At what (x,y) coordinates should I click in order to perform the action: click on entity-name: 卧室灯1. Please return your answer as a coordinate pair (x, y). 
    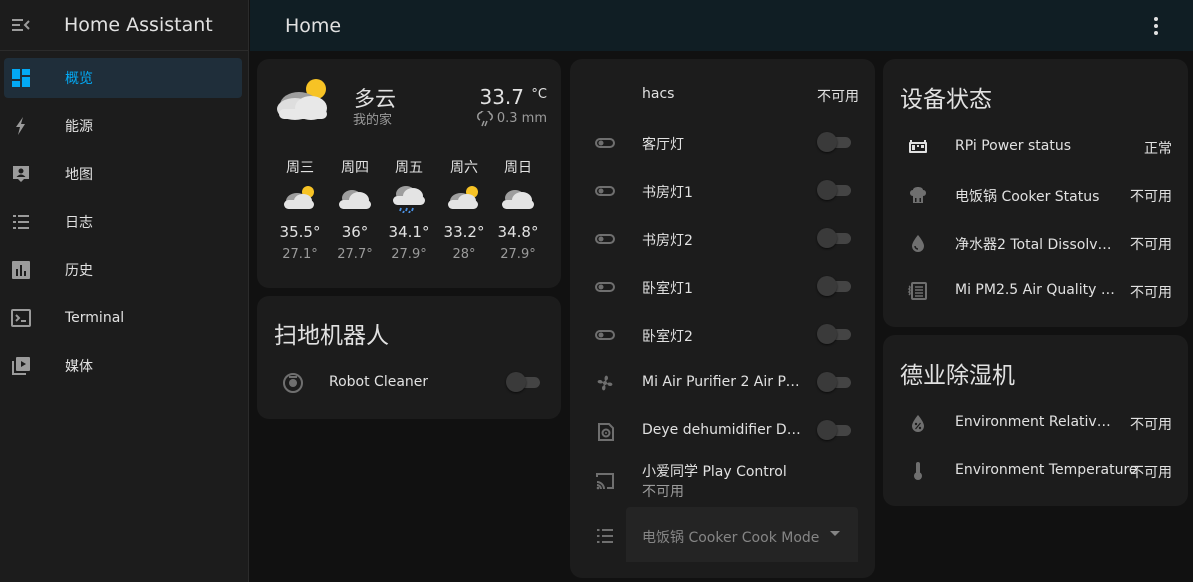
    Looking at the image, I should click on (667, 289).